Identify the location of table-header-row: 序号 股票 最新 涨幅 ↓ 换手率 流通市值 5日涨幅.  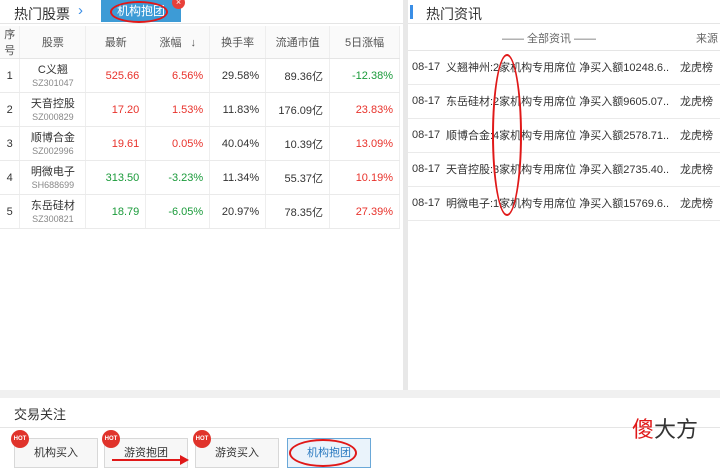
(200, 42).